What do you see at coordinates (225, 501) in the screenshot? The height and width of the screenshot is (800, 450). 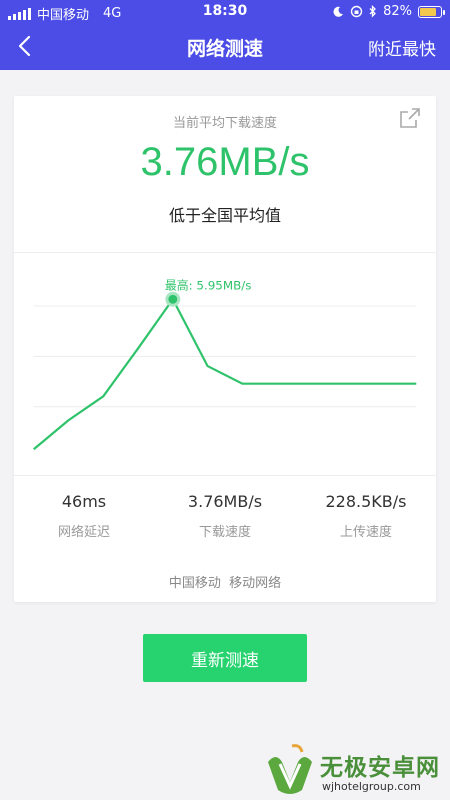 I see `download-value: 3.76MB/s` at bounding box center [225, 501].